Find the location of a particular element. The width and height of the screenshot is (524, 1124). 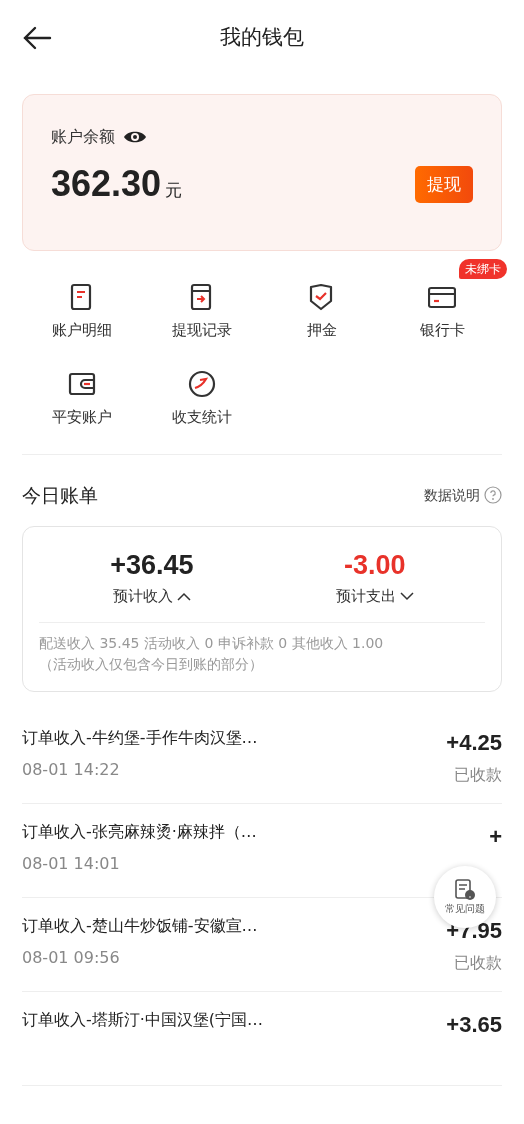

income-label: 预计收入 is located at coordinates (142, 596).